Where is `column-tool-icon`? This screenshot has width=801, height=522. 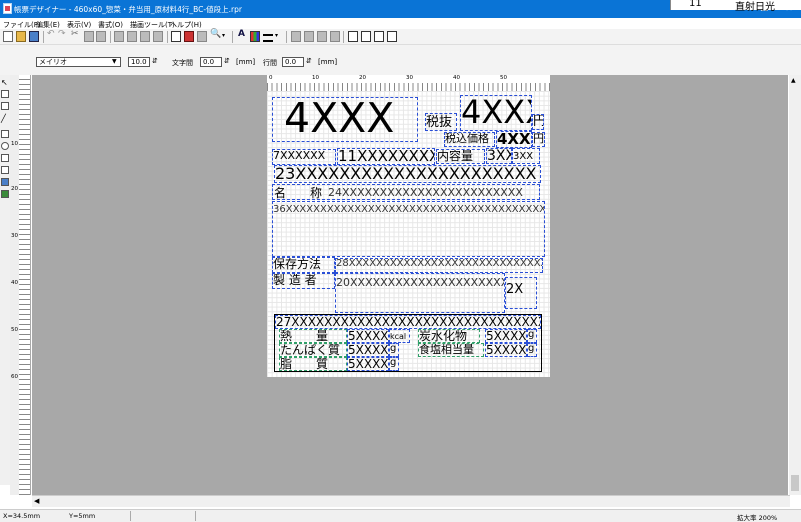 column-tool-icon is located at coordinates (5, 170).